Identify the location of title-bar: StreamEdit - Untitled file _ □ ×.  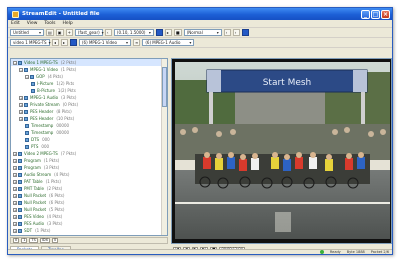
(200, 14).